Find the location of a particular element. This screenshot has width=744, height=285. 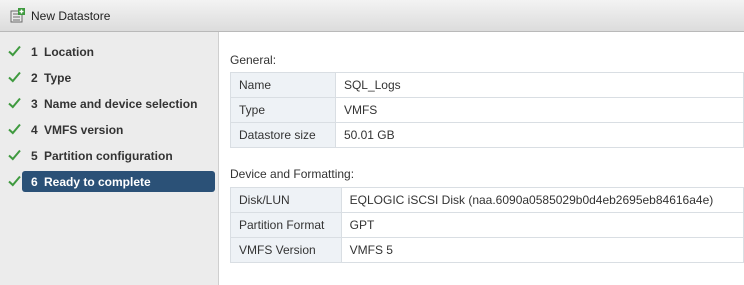

table-row: Name SQL_Logs is located at coordinates (487, 85).